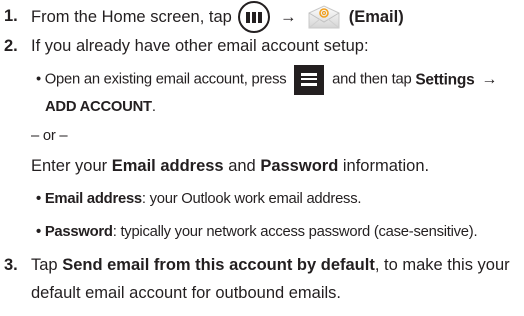  Describe the element at coordinates (324, 17) in the screenshot. I see `email-icon` at that location.